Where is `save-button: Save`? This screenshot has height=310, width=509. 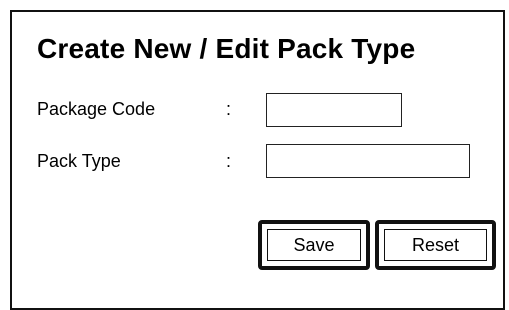 save-button: Save is located at coordinates (314, 245).